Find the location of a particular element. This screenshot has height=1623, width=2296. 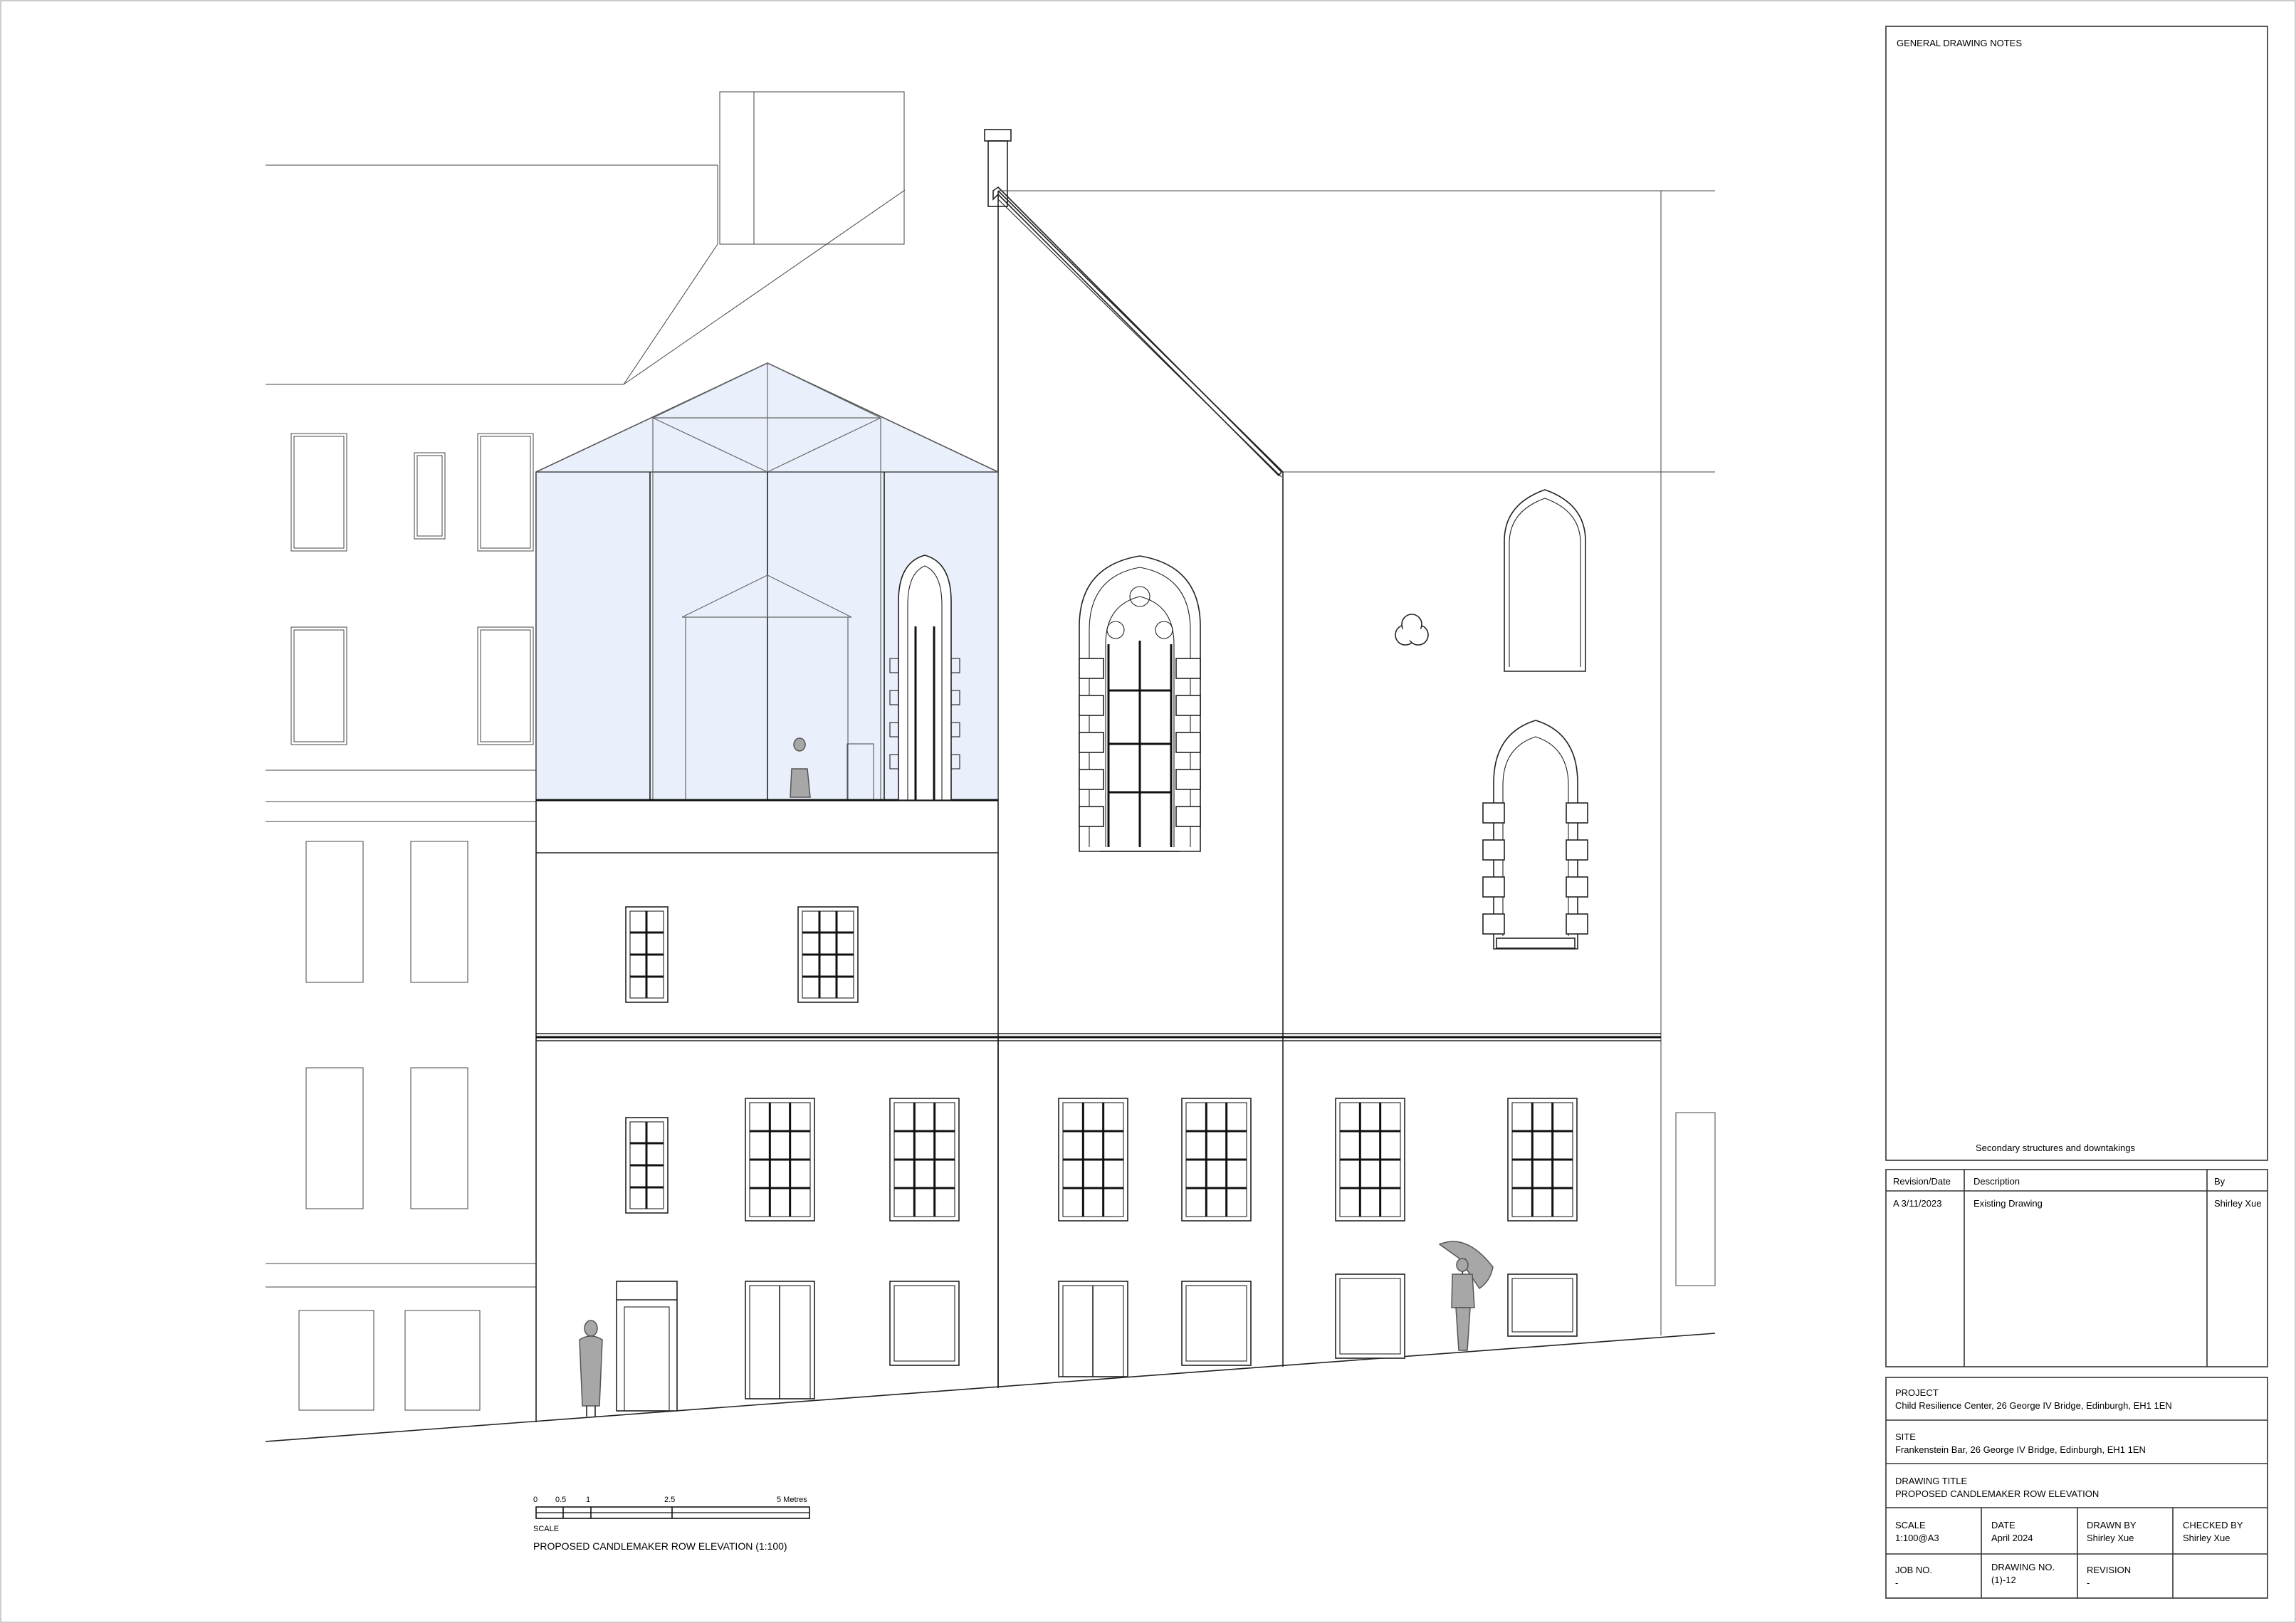

rev-header-by: By is located at coordinates (2220, 1181).